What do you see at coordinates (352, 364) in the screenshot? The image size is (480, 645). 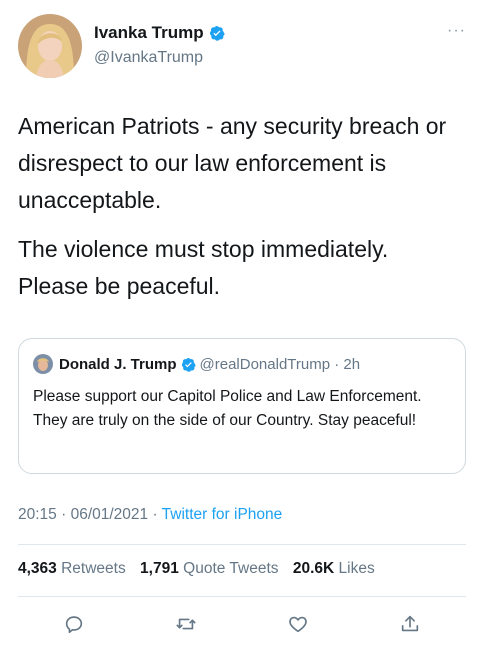 I see `quoted-tweet-age: 2h` at bounding box center [352, 364].